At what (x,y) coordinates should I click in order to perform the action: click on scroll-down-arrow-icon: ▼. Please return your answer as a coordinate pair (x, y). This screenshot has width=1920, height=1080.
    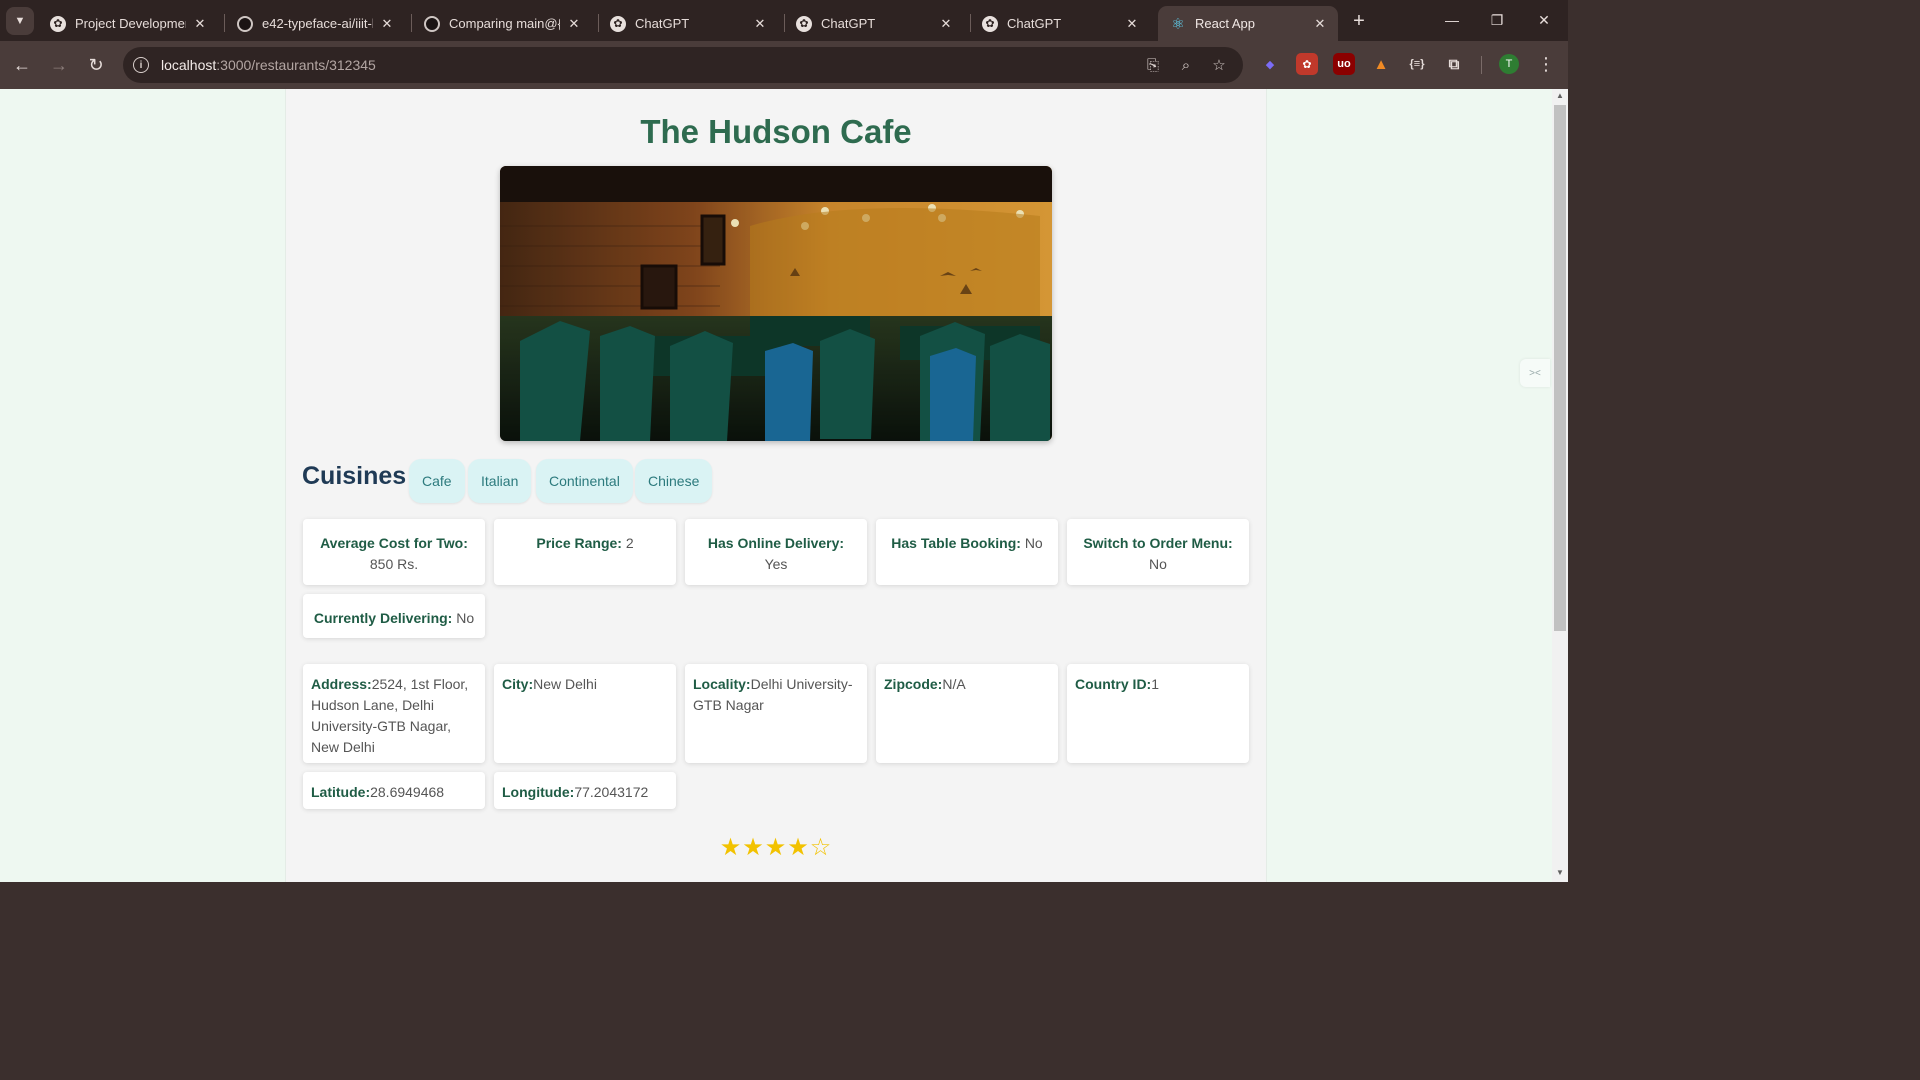
    Looking at the image, I should click on (1560, 874).